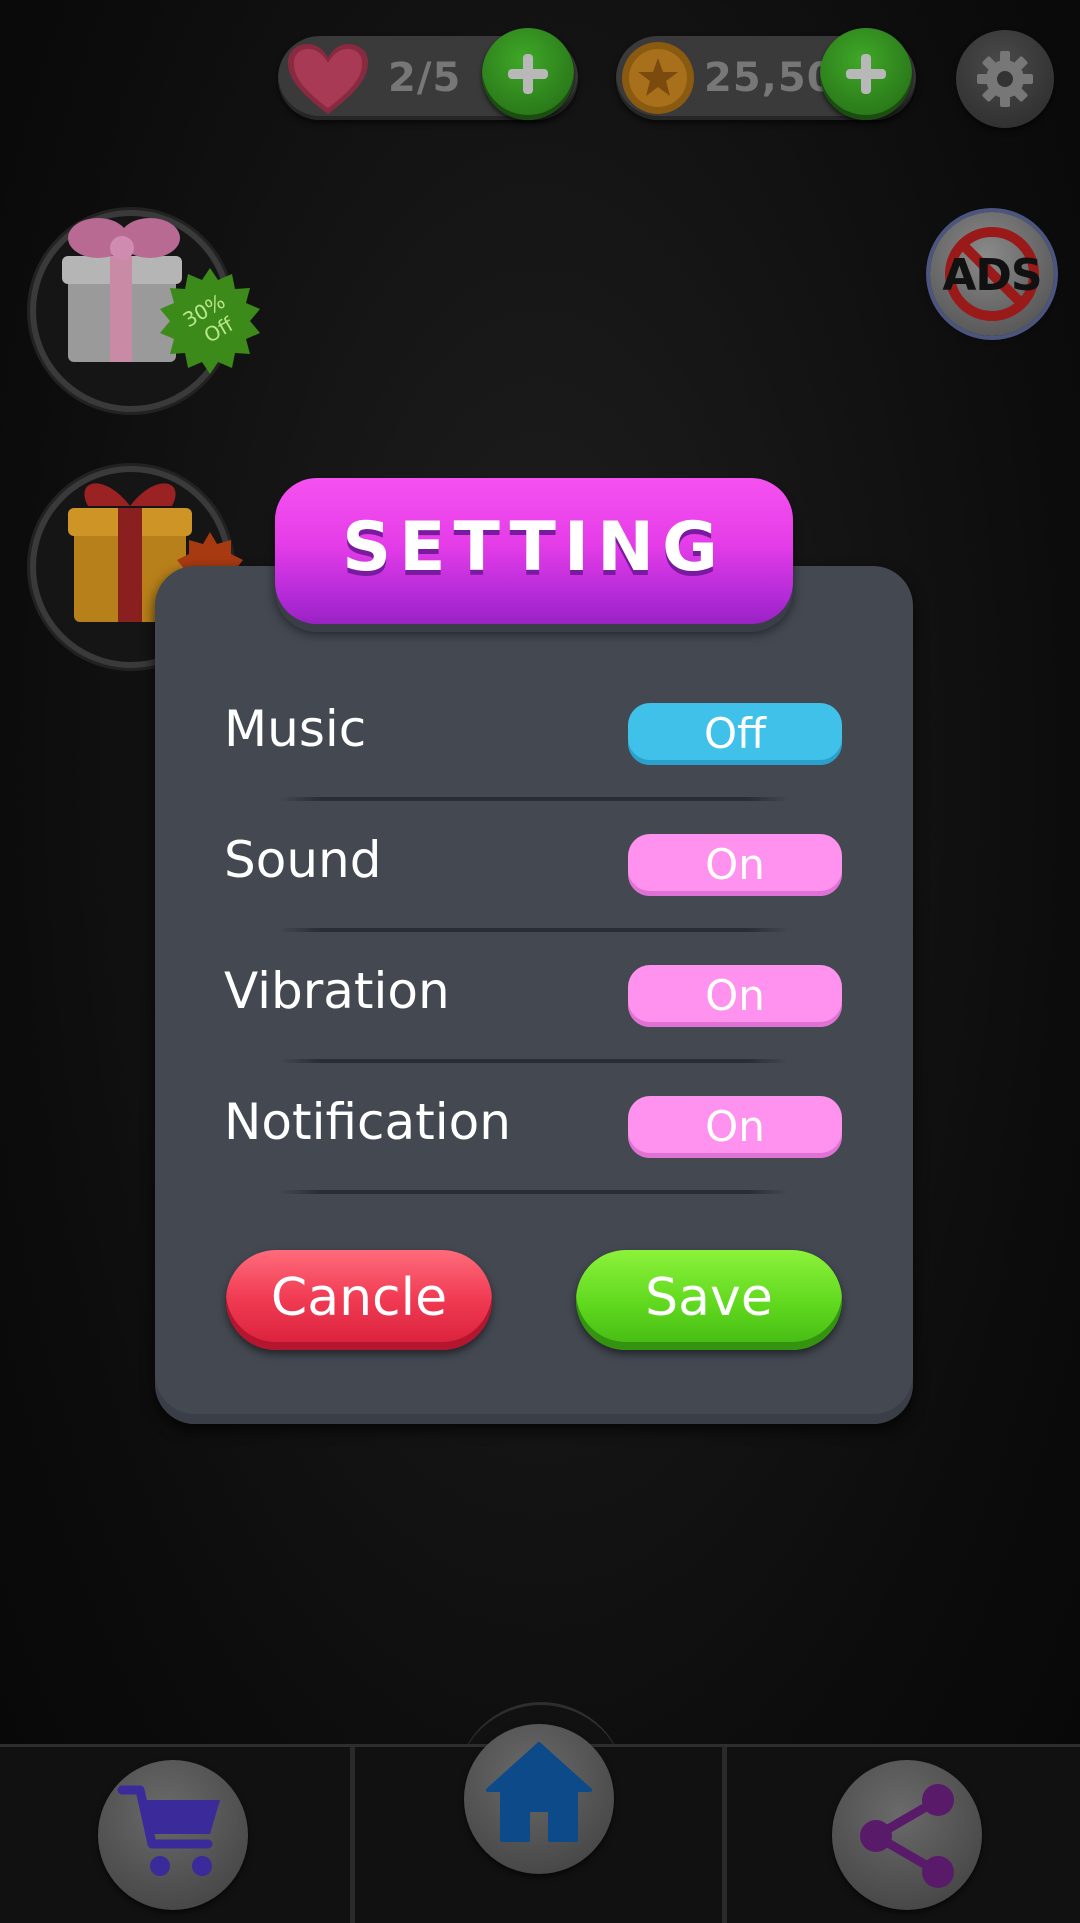  What do you see at coordinates (295, 729) in the screenshot?
I see `music-label: Music` at bounding box center [295, 729].